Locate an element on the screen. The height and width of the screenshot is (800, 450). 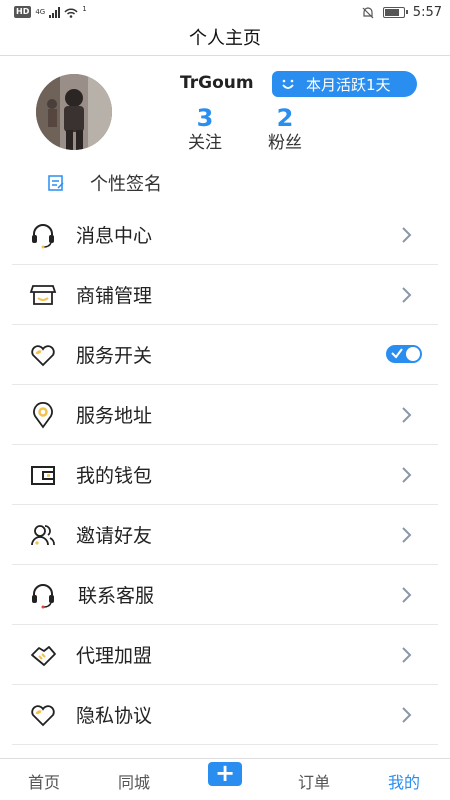
menu-item-my-wallet: 我的钱包 is located at coordinates (225, 475).